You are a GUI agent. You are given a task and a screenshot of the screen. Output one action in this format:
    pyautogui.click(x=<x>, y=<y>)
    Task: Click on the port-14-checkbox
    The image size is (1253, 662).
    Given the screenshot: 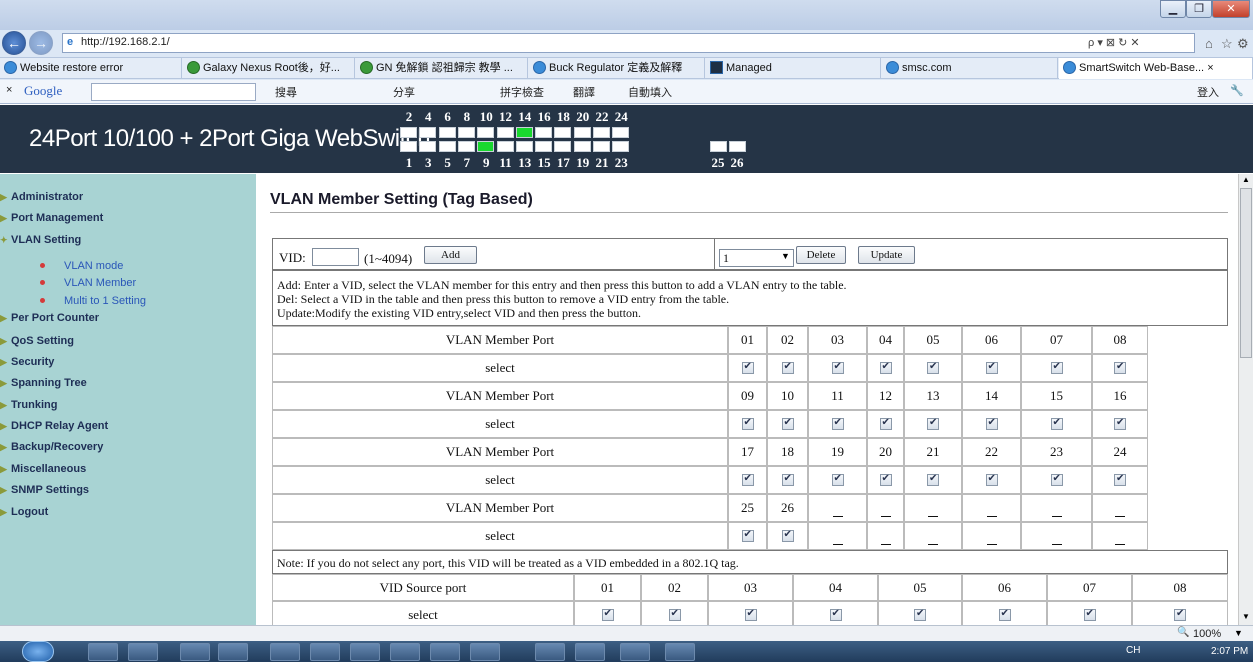 What is the action you would take?
    pyautogui.click(x=991, y=423)
    